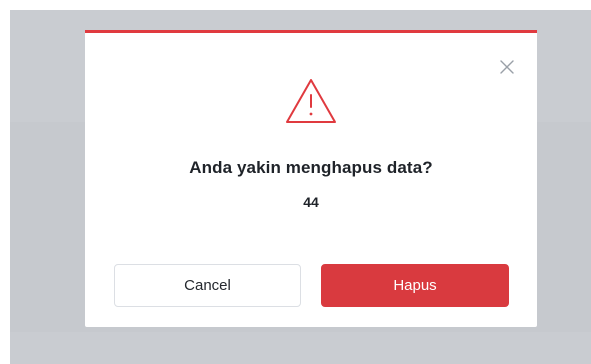 The height and width of the screenshot is (364, 591). I want to click on warning-triangle-icon, so click(311, 101).